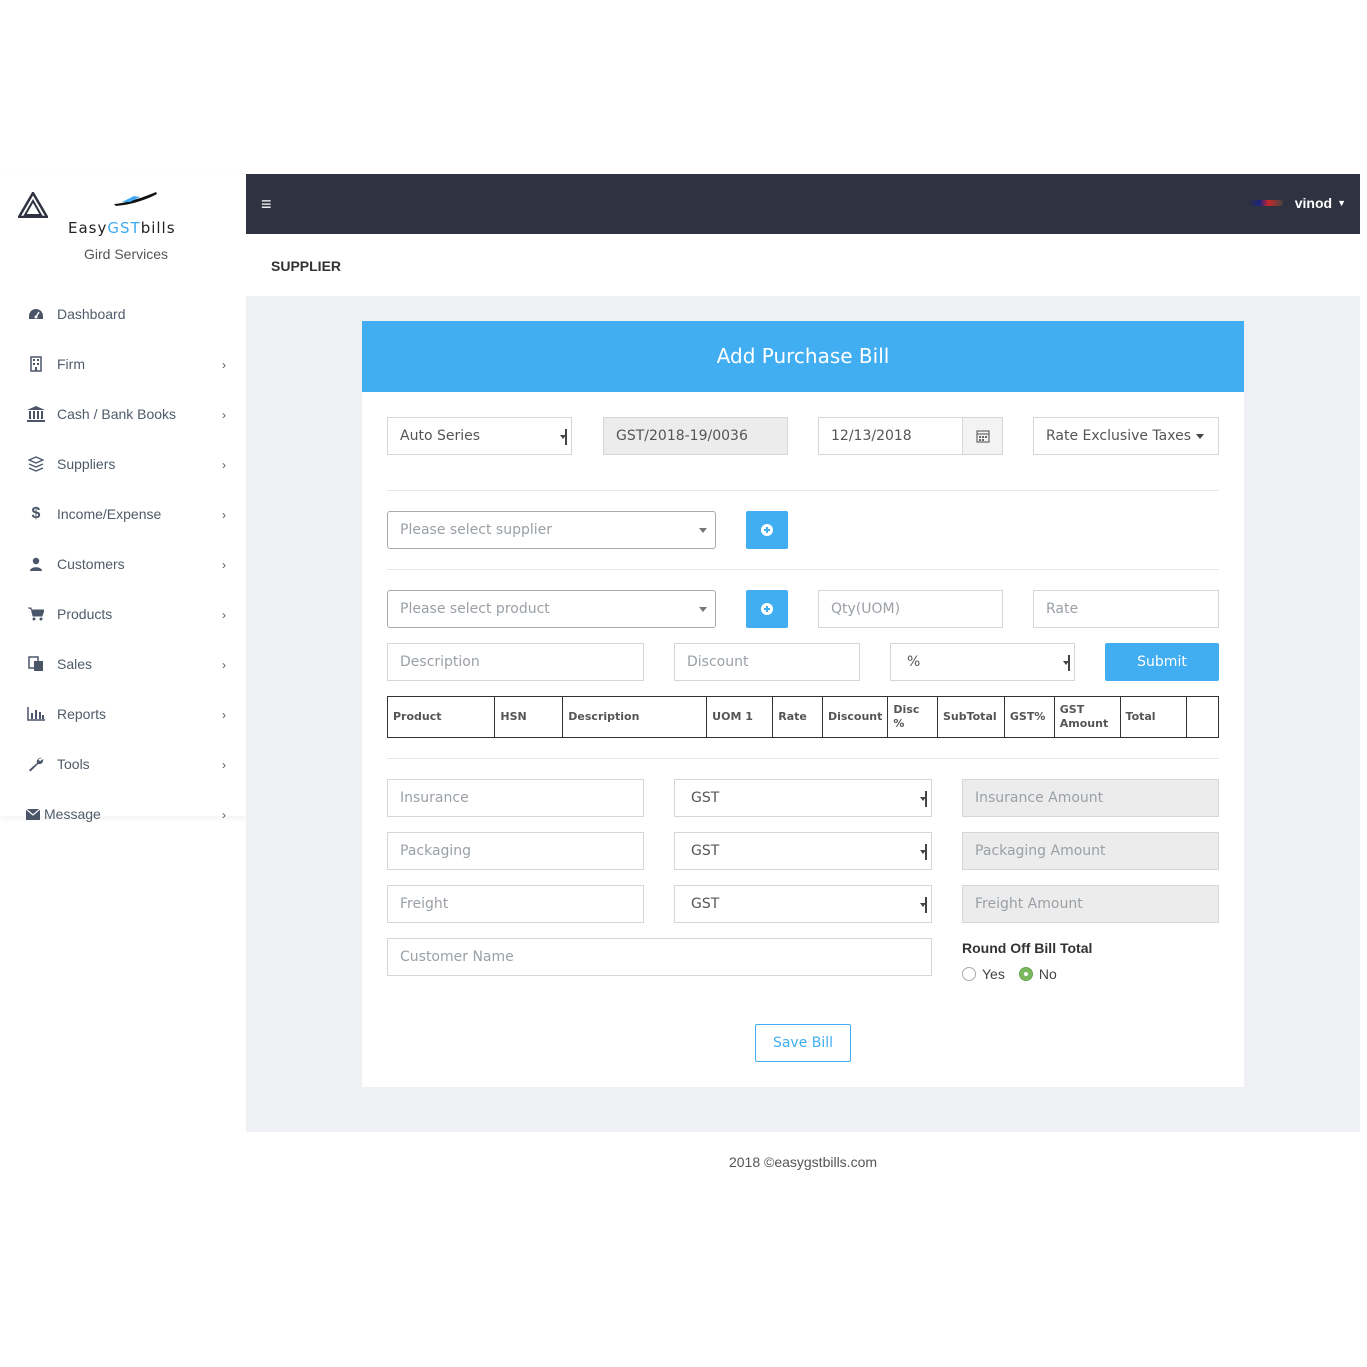  I want to click on round-off-yes-radio, so click(969, 974).